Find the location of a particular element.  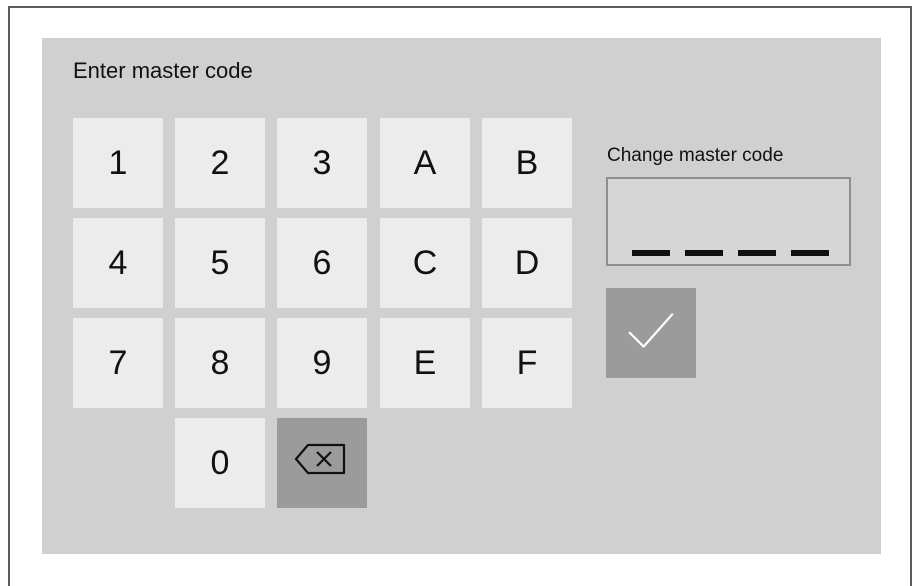

key-8: 8 is located at coordinates (220, 363).